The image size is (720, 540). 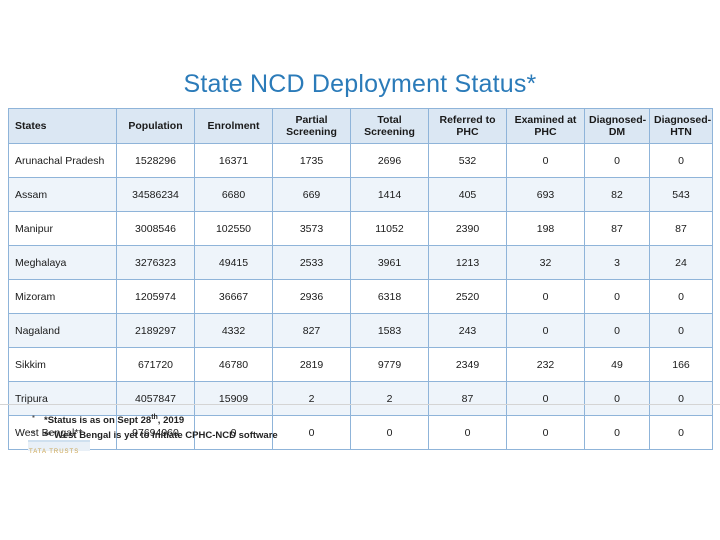 What do you see at coordinates (311, 399) in the screenshot?
I see `cell-partial-screening: 2` at bounding box center [311, 399].